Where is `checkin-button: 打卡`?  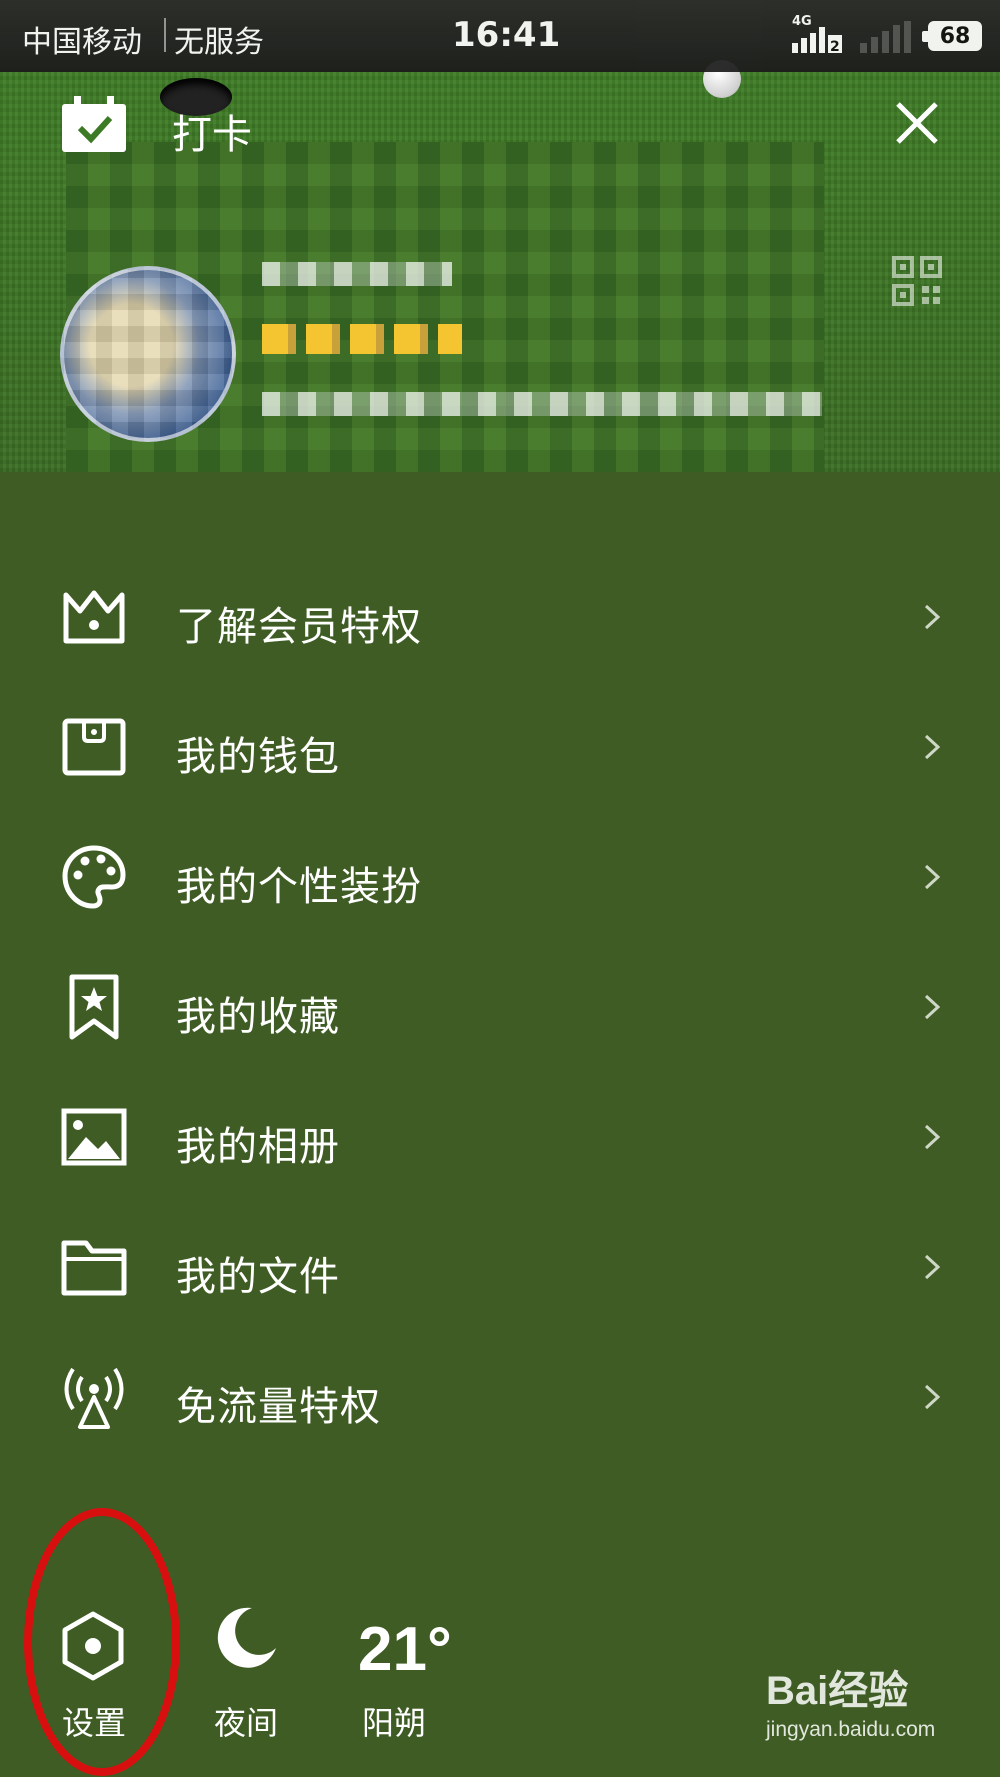 checkin-button: 打卡 is located at coordinates (212, 131).